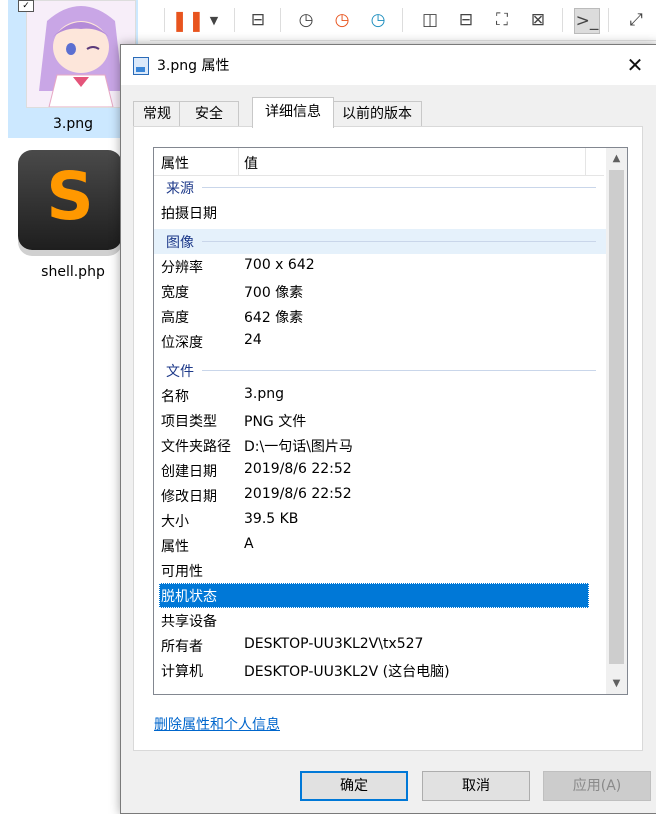 The height and width of the screenshot is (814, 656). Describe the element at coordinates (380, 495) in the screenshot. I see `list-item: 修改日期 2019/8/6 22:52` at that location.